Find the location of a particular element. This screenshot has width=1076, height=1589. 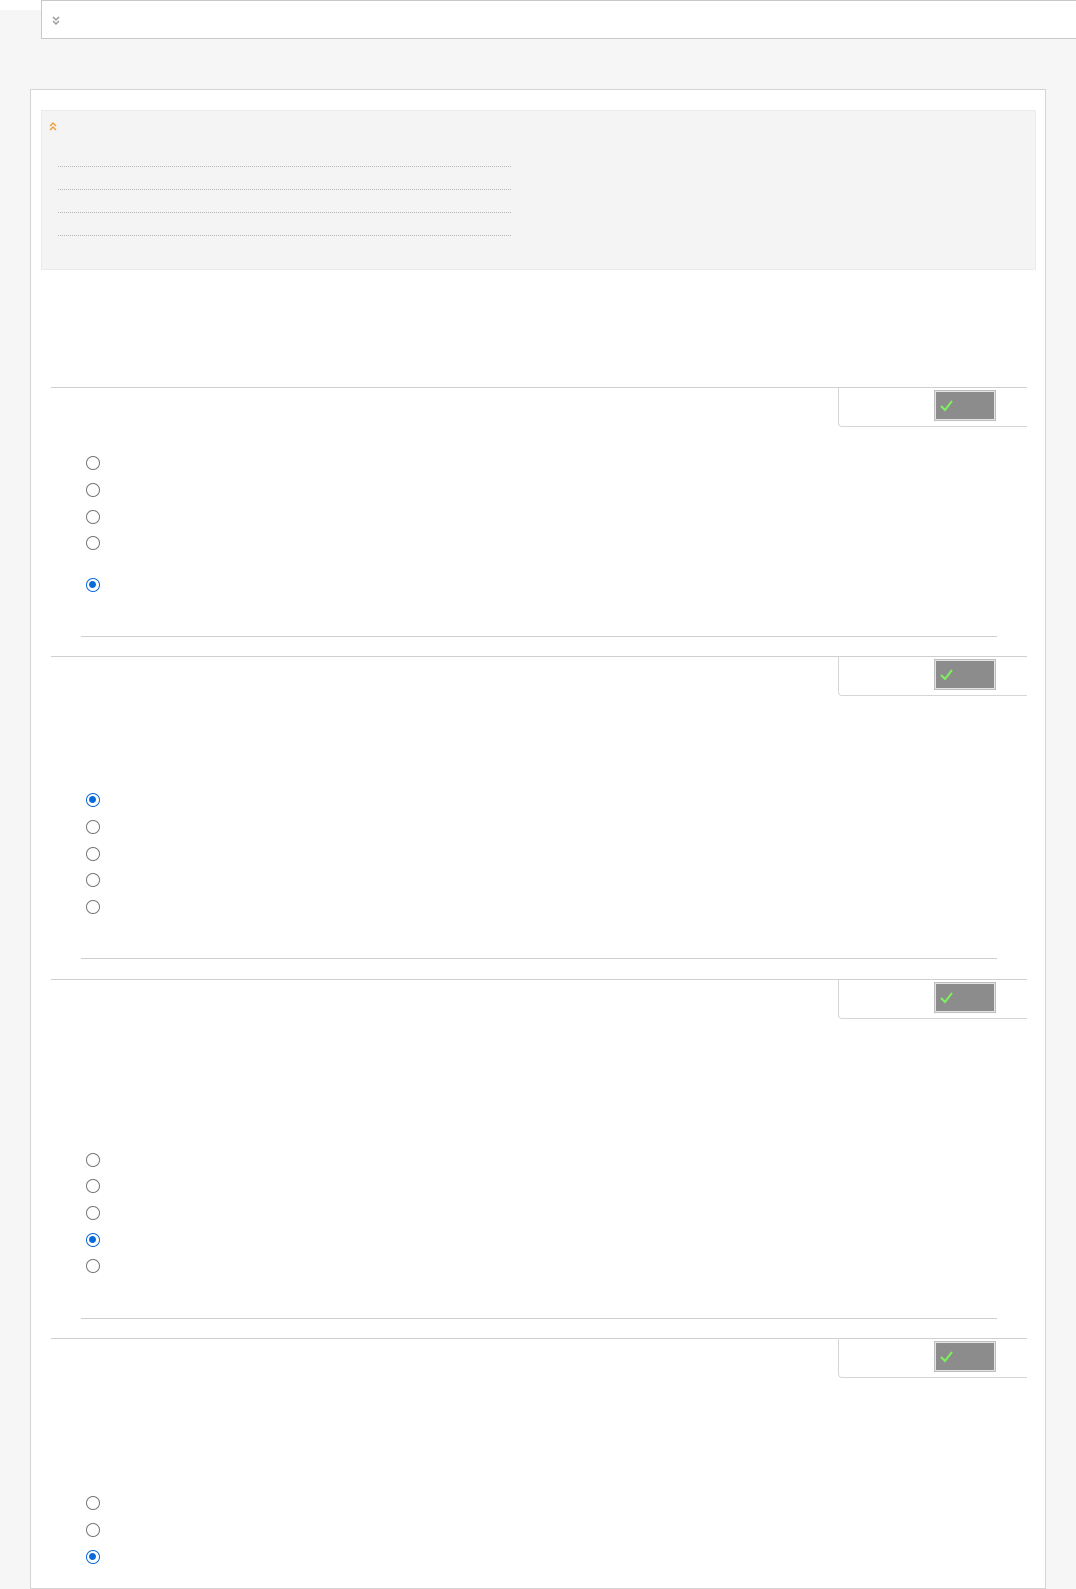

page-corner is located at coordinates (20, 5).